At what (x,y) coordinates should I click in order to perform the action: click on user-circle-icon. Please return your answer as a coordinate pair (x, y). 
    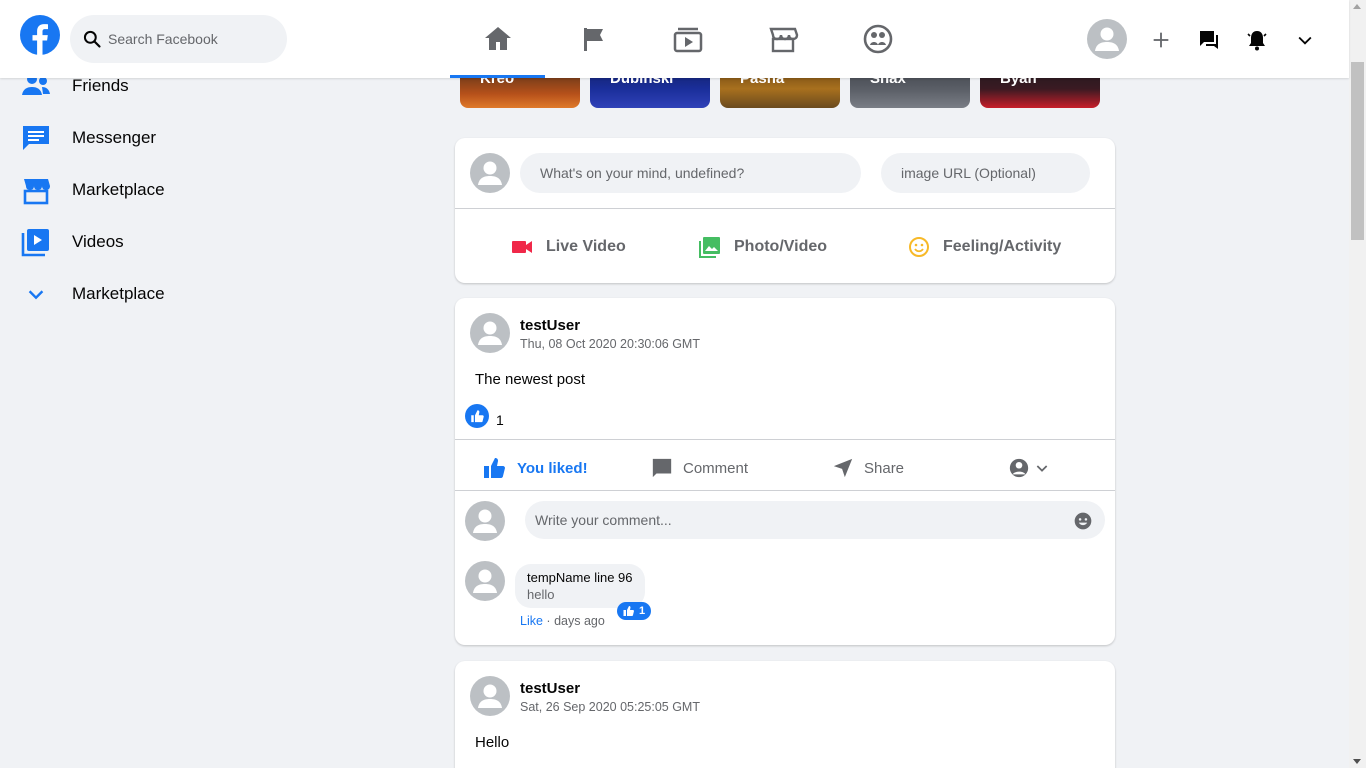
    Looking at the image, I should click on (1019, 468).